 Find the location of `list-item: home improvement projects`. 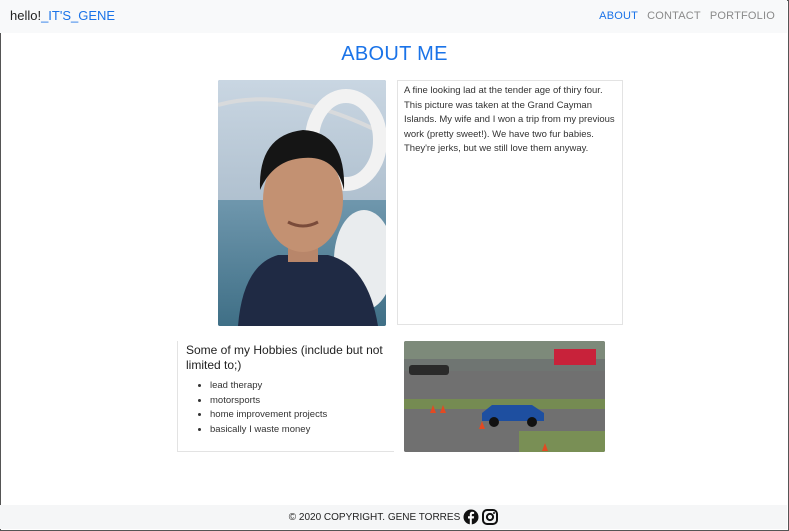

list-item: home improvement projects is located at coordinates (298, 415).